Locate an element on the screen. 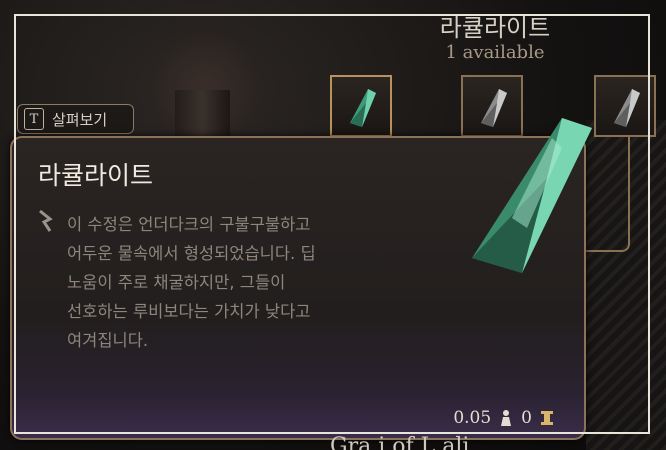 This screenshot has width=666, height=450. key-hint: T is located at coordinates (34, 119).